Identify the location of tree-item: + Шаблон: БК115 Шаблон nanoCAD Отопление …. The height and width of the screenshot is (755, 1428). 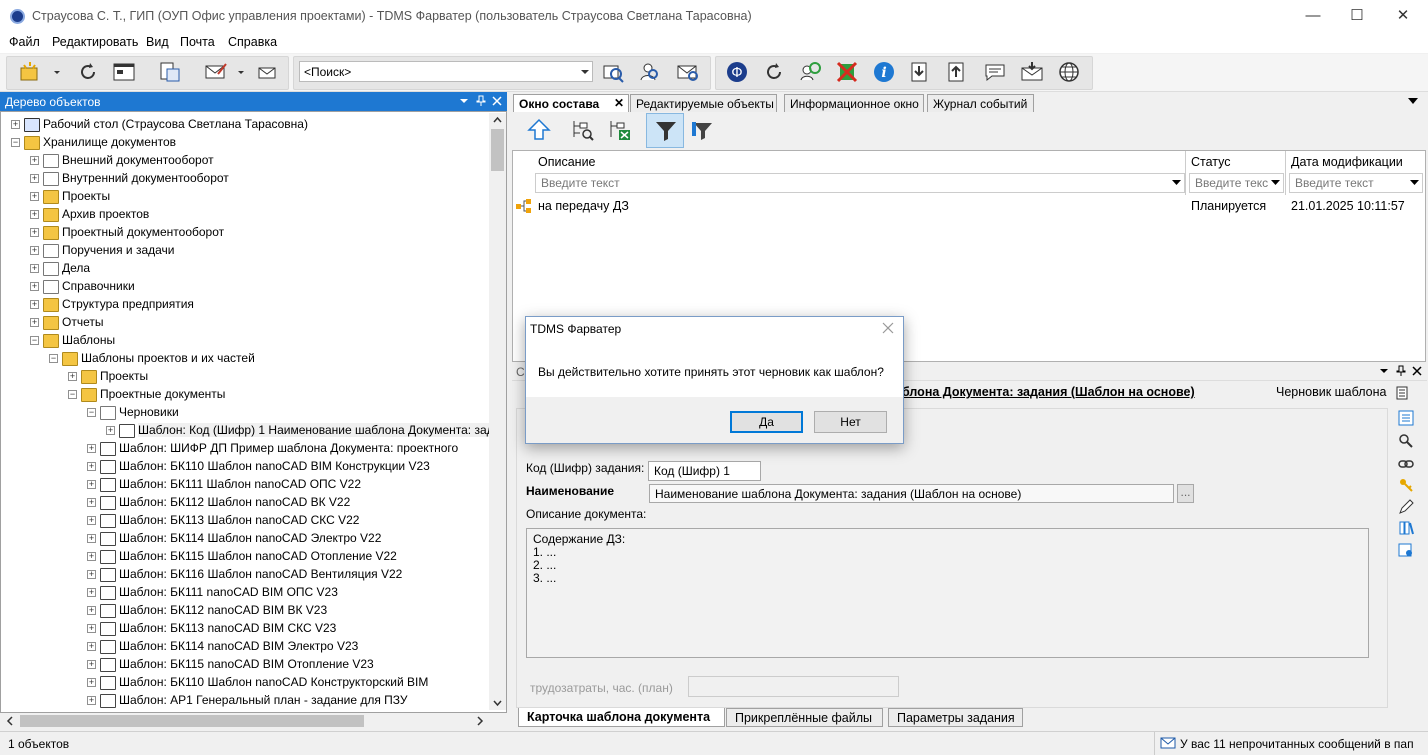
(242, 556).